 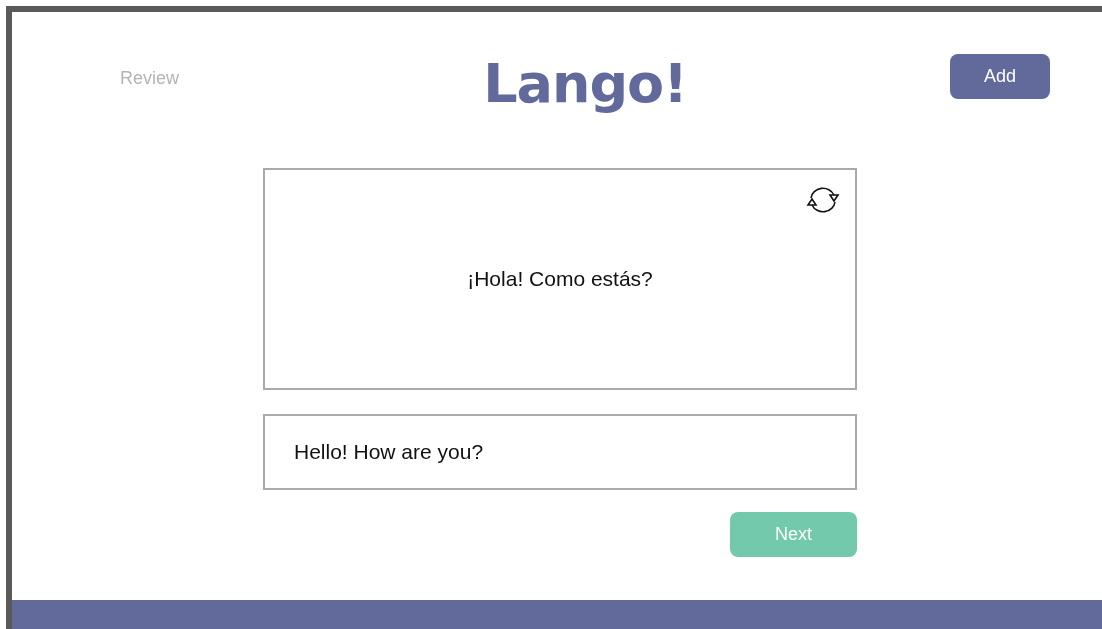 What do you see at coordinates (560, 279) in the screenshot?
I see `card-text: ¡Hola! Como estás?` at bounding box center [560, 279].